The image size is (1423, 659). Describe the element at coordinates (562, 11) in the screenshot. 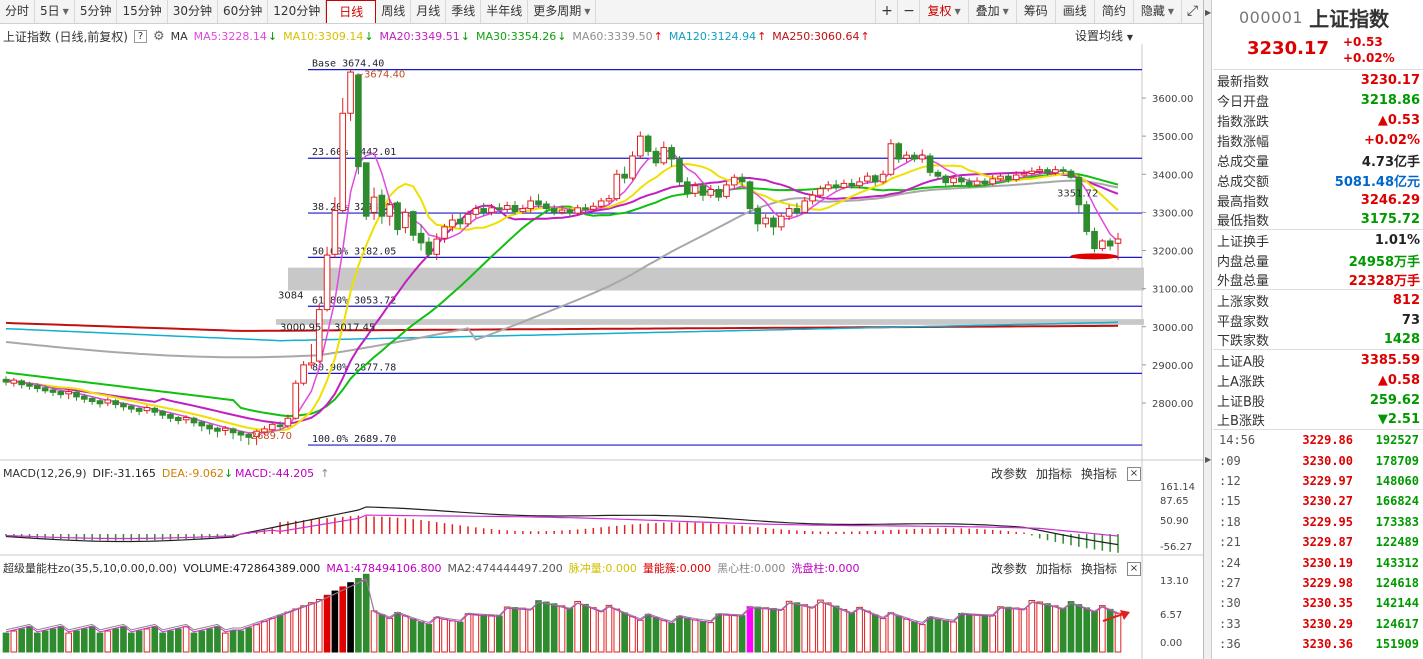

I see `period-tab-12: 更多周期 ▼` at that location.